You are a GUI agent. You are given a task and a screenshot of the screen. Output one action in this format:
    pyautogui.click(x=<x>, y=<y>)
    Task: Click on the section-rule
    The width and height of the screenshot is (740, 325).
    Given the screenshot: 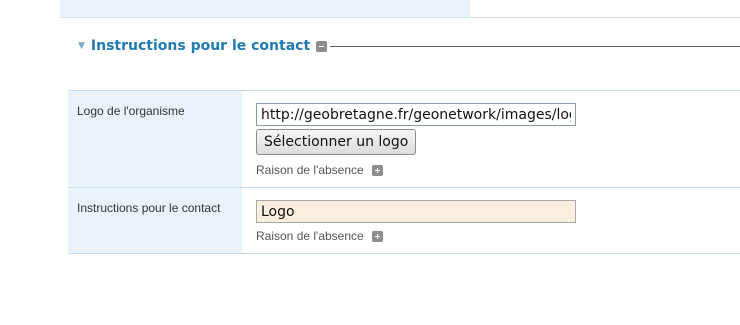 What is the action you would take?
    pyautogui.click(x=535, y=46)
    